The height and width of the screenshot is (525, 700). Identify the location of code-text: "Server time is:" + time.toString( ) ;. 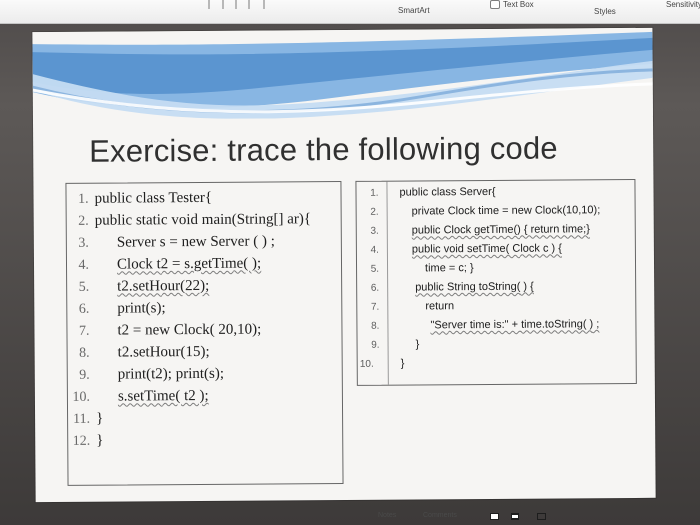
(515, 325).